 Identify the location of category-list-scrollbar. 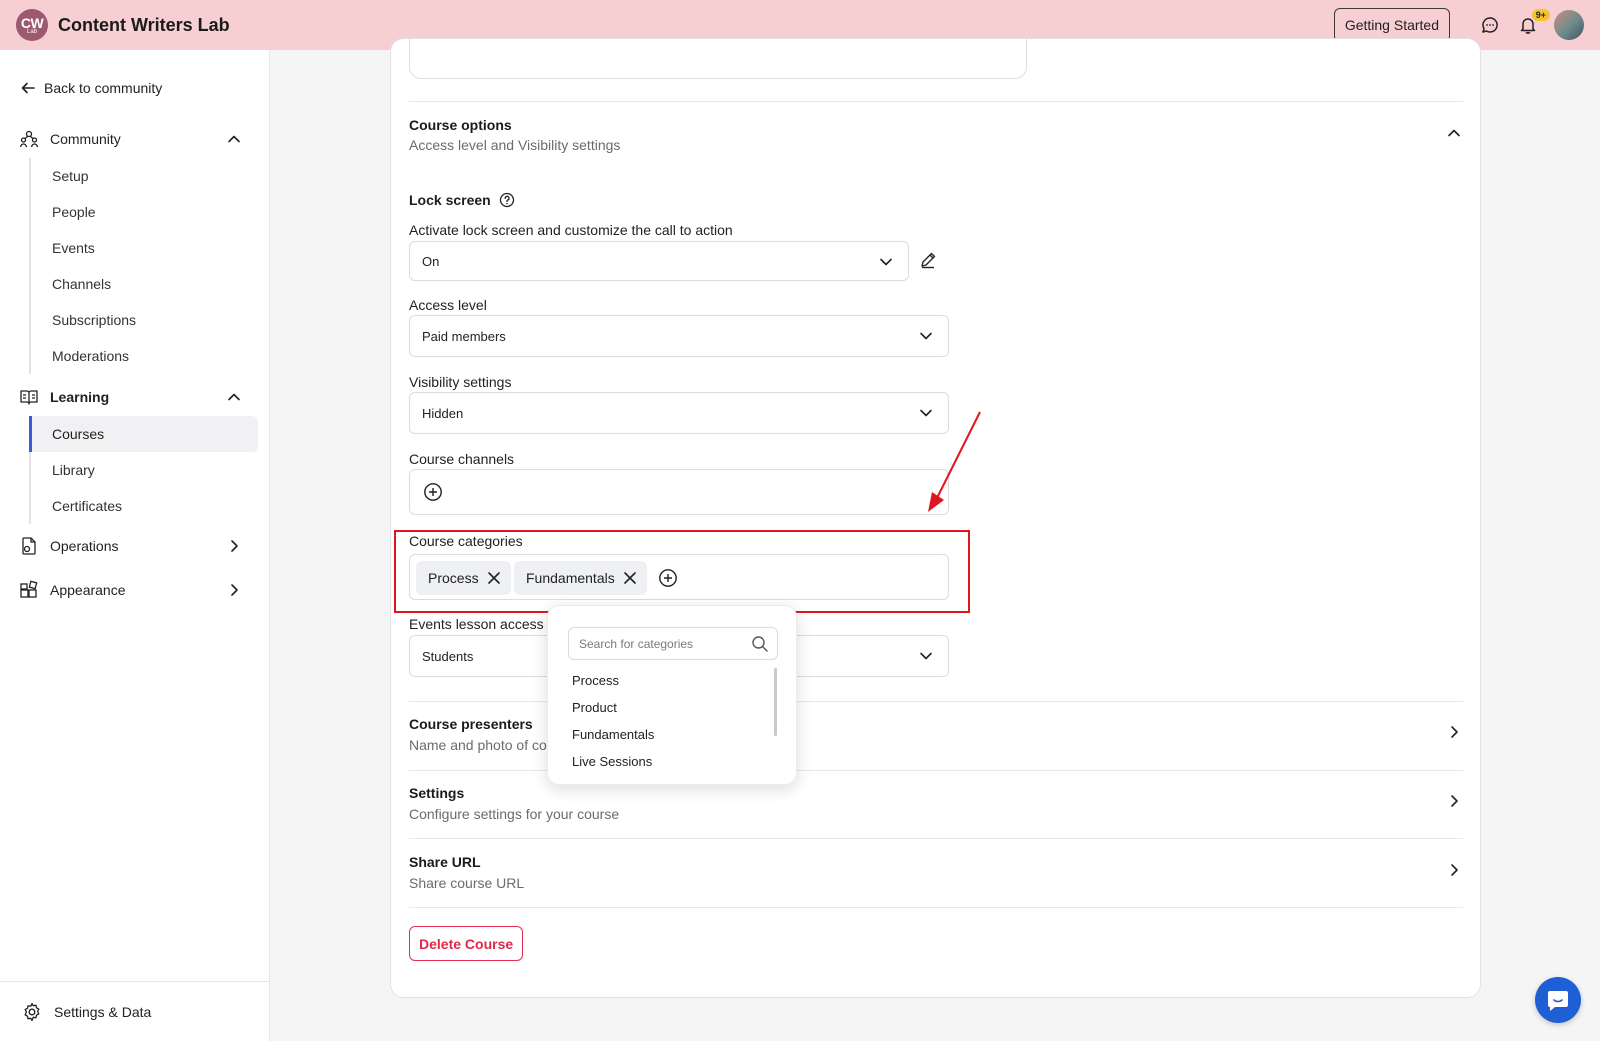
(775, 702).